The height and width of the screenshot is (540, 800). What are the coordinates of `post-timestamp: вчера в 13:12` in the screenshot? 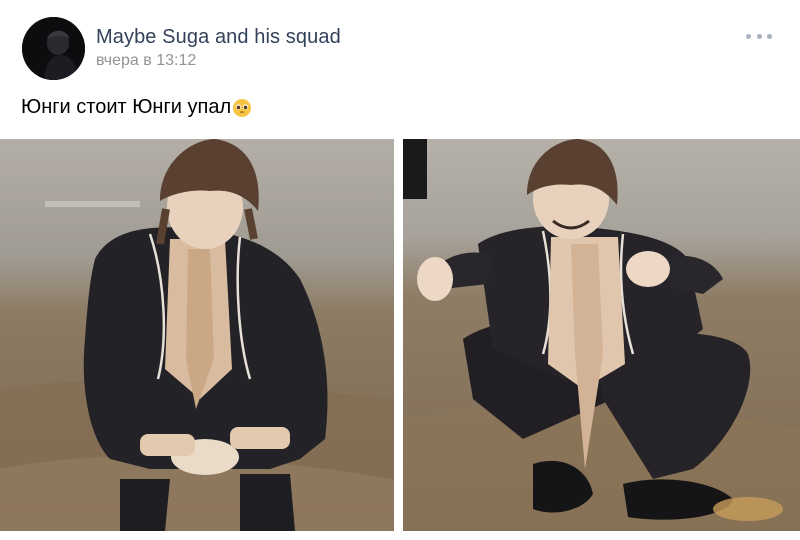 It's located at (146, 61).